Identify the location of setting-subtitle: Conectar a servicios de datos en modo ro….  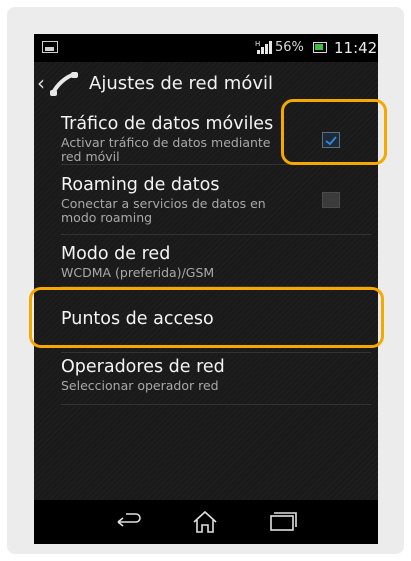
(163, 210).